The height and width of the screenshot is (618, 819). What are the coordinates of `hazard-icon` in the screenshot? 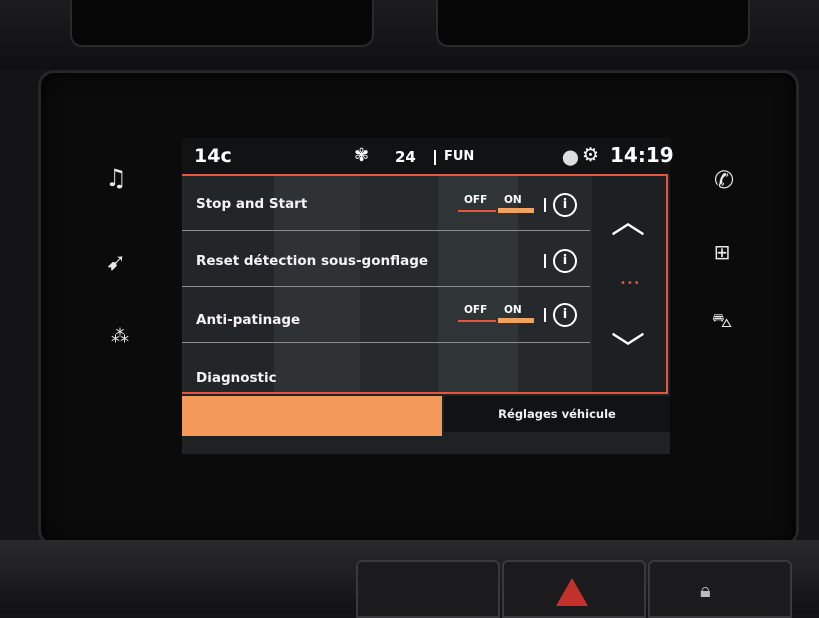 It's located at (572, 592).